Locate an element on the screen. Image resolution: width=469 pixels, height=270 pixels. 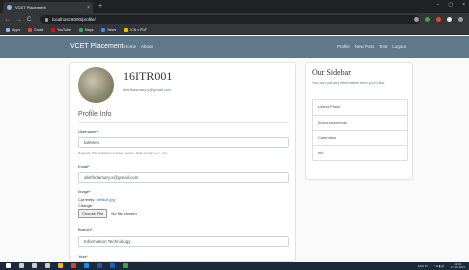
nav-home-link: Home is located at coordinates (130, 46).